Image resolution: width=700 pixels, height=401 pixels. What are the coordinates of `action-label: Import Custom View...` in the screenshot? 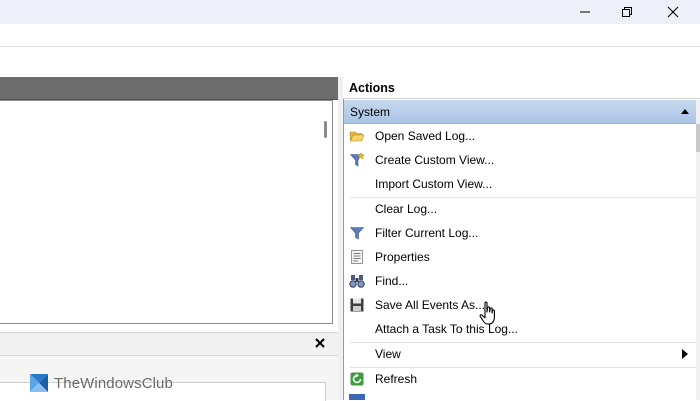 It's located at (434, 184).